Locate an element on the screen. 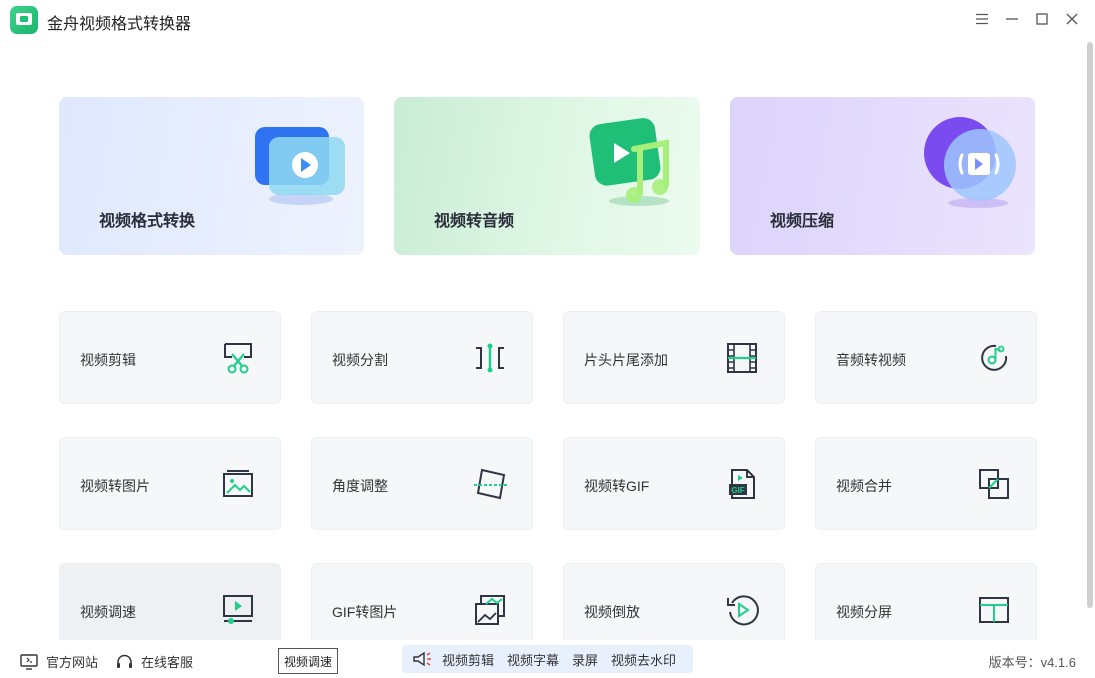 The height and width of the screenshot is (678, 1095). audio-disc-icon is located at coordinates (994, 357).